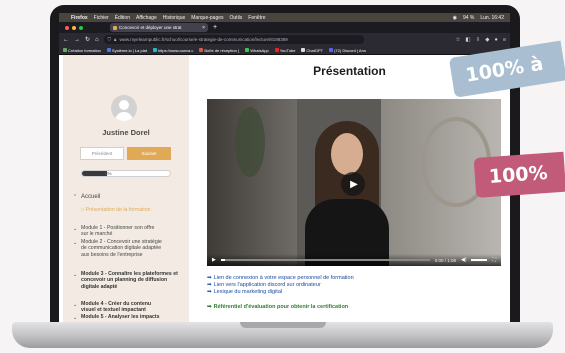 The width and height of the screenshot is (565, 353). I want to click on menu-item-outils: Outils, so click(236, 18).